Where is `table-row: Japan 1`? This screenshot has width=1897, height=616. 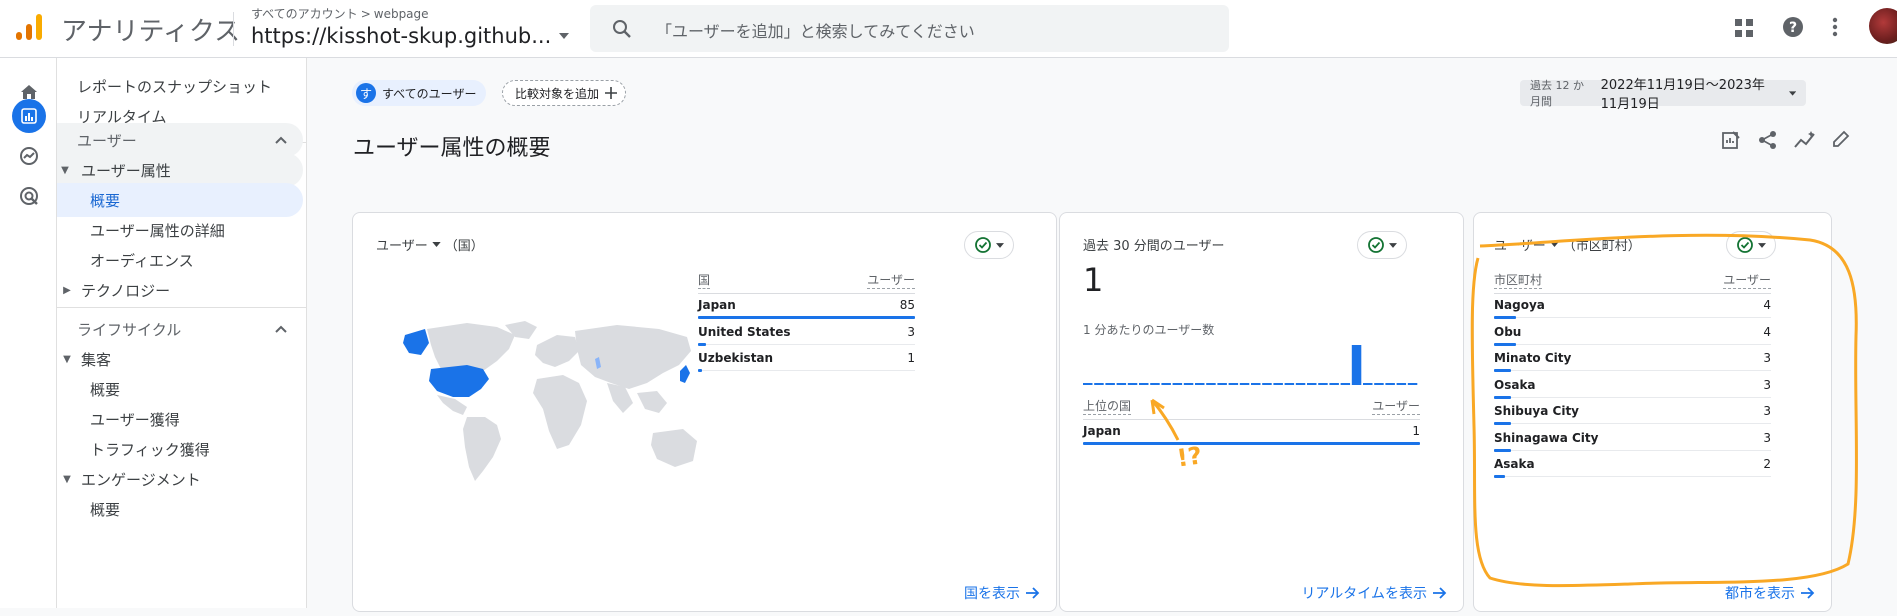
table-row: Japan 1 is located at coordinates (1251, 431).